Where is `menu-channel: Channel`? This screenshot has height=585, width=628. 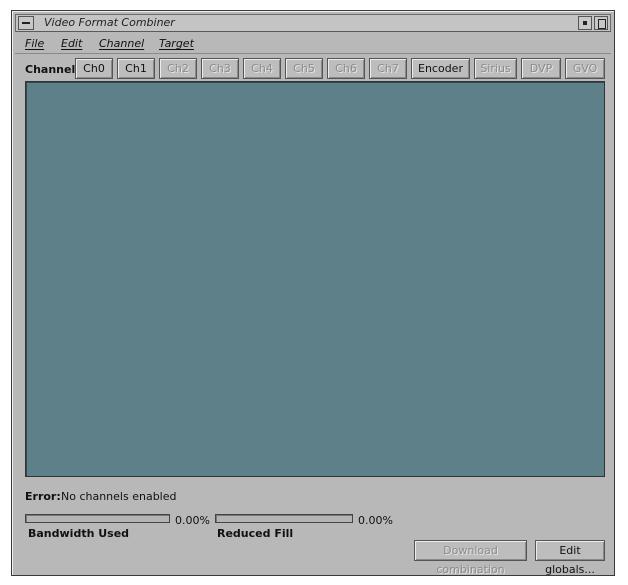 menu-channel: Channel is located at coordinates (121, 43).